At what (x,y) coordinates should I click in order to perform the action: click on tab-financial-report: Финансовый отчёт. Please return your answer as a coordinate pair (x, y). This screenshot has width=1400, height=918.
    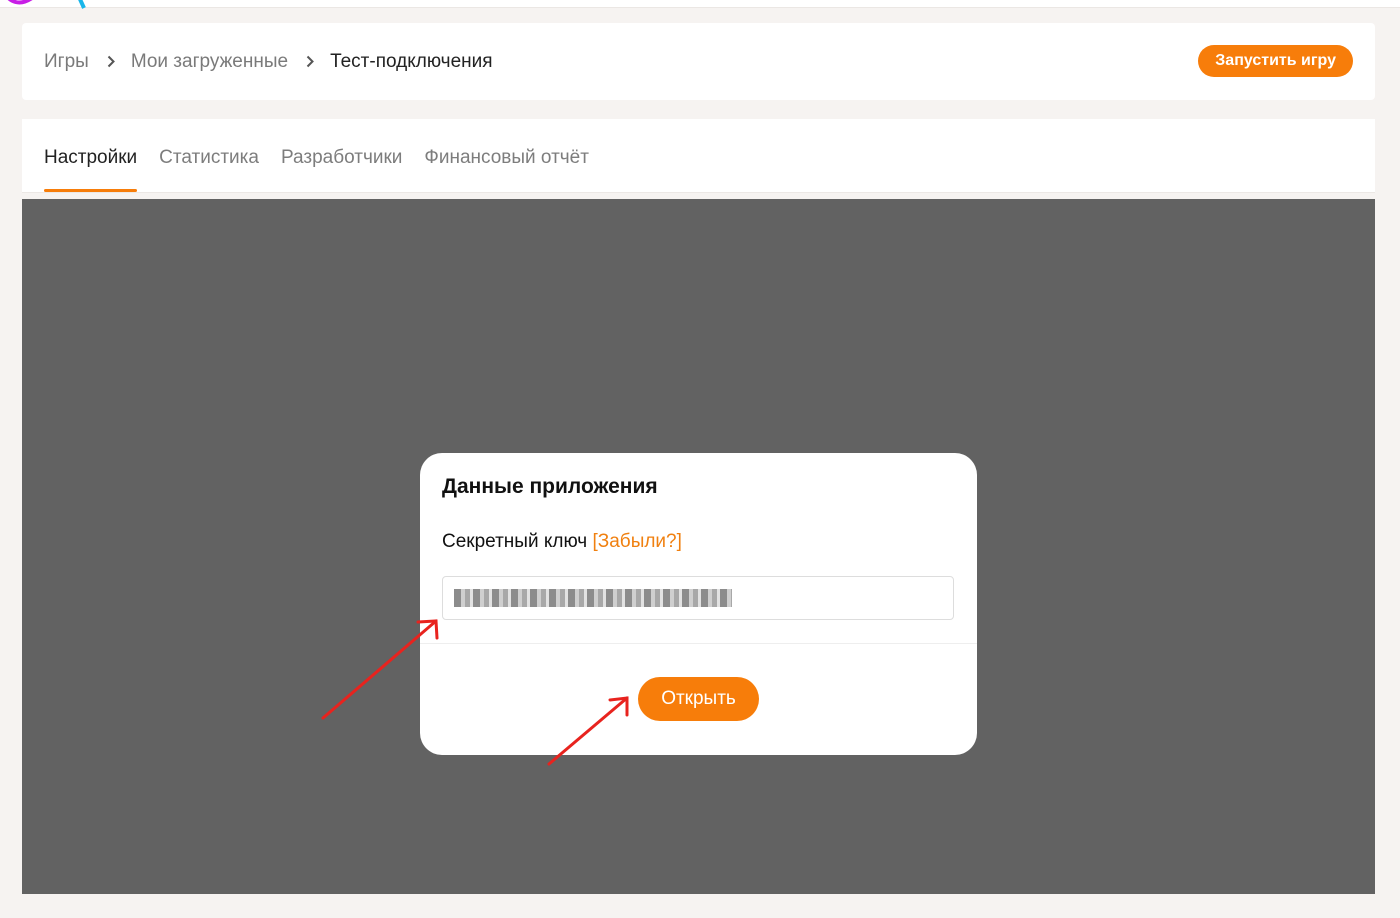
    Looking at the image, I should click on (506, 155).